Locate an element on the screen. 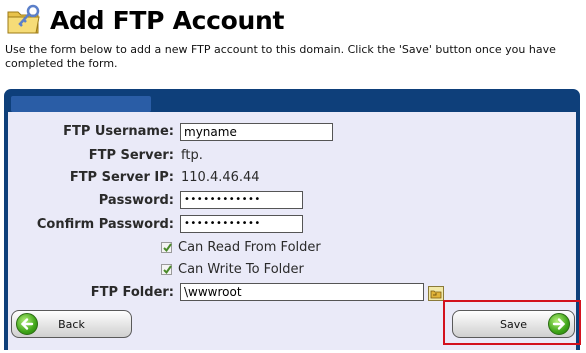 The width and height of the screenshot is (586, 353). ftp-username-label: FTP Username: is located at coordinates (118, 131).